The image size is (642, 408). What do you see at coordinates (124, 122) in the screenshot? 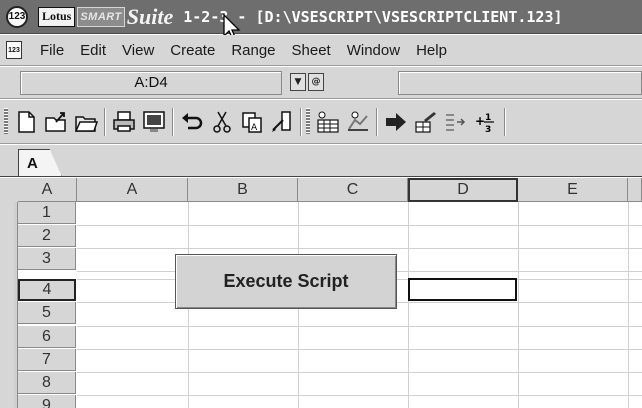
I see `print-icon` at bounding box center [124, 122].